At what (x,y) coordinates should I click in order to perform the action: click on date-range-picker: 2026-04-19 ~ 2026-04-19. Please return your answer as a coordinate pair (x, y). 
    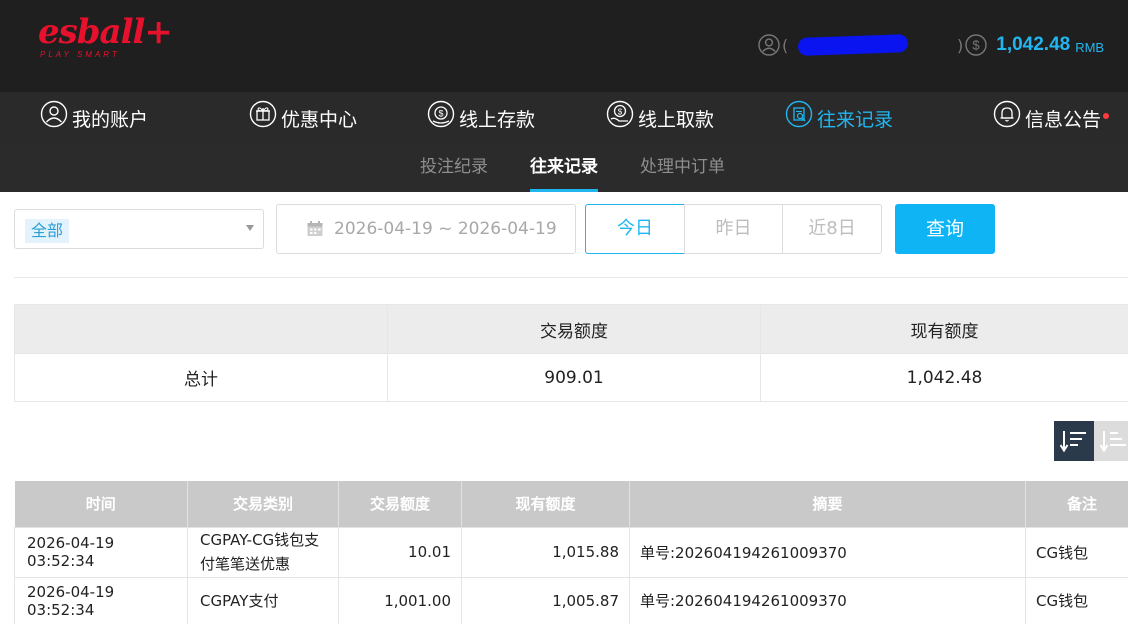
    Looking at the image, I should click on (426, 229).